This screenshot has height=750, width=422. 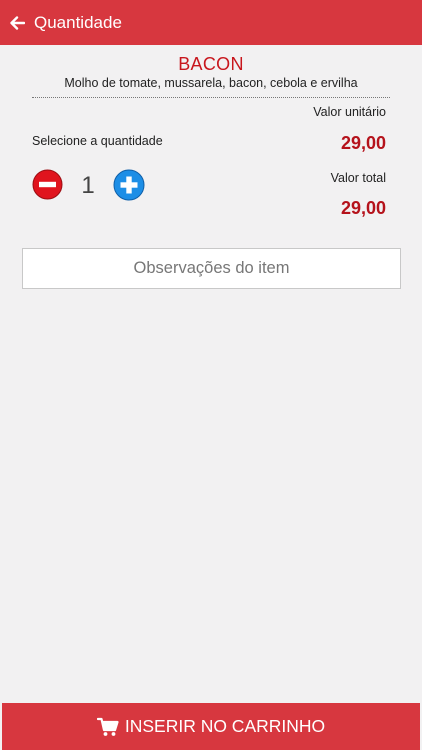 What do you see at coordinates (349, 112) in the screenshot?
I see `unit-price-label: Valor unitário` at bounding box center [349, 112].